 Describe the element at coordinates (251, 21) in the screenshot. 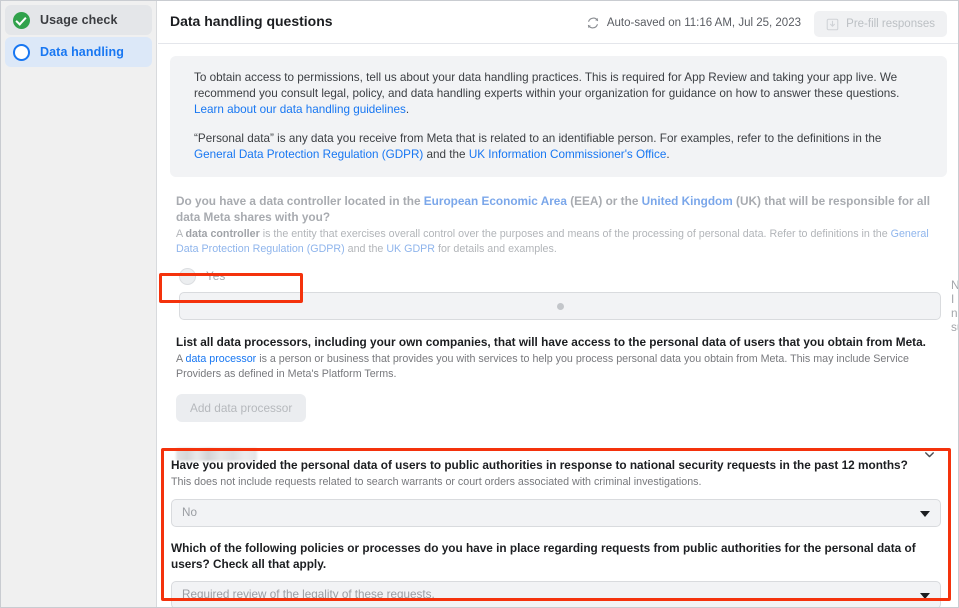

I see `page-title: Data handling questions` at that location.